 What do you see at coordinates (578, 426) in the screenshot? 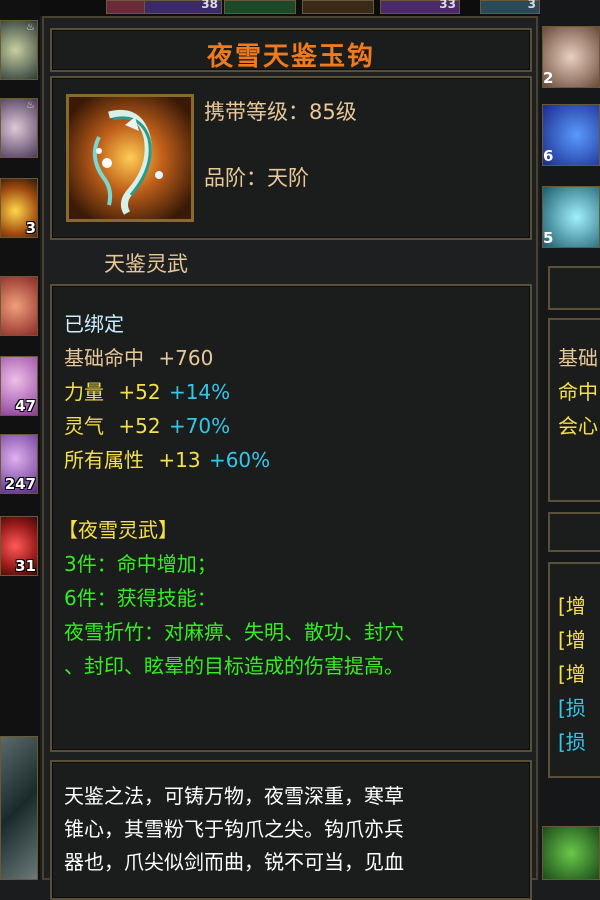
I see `compare-stat-label: 会心` at bounding box center [578, 426].